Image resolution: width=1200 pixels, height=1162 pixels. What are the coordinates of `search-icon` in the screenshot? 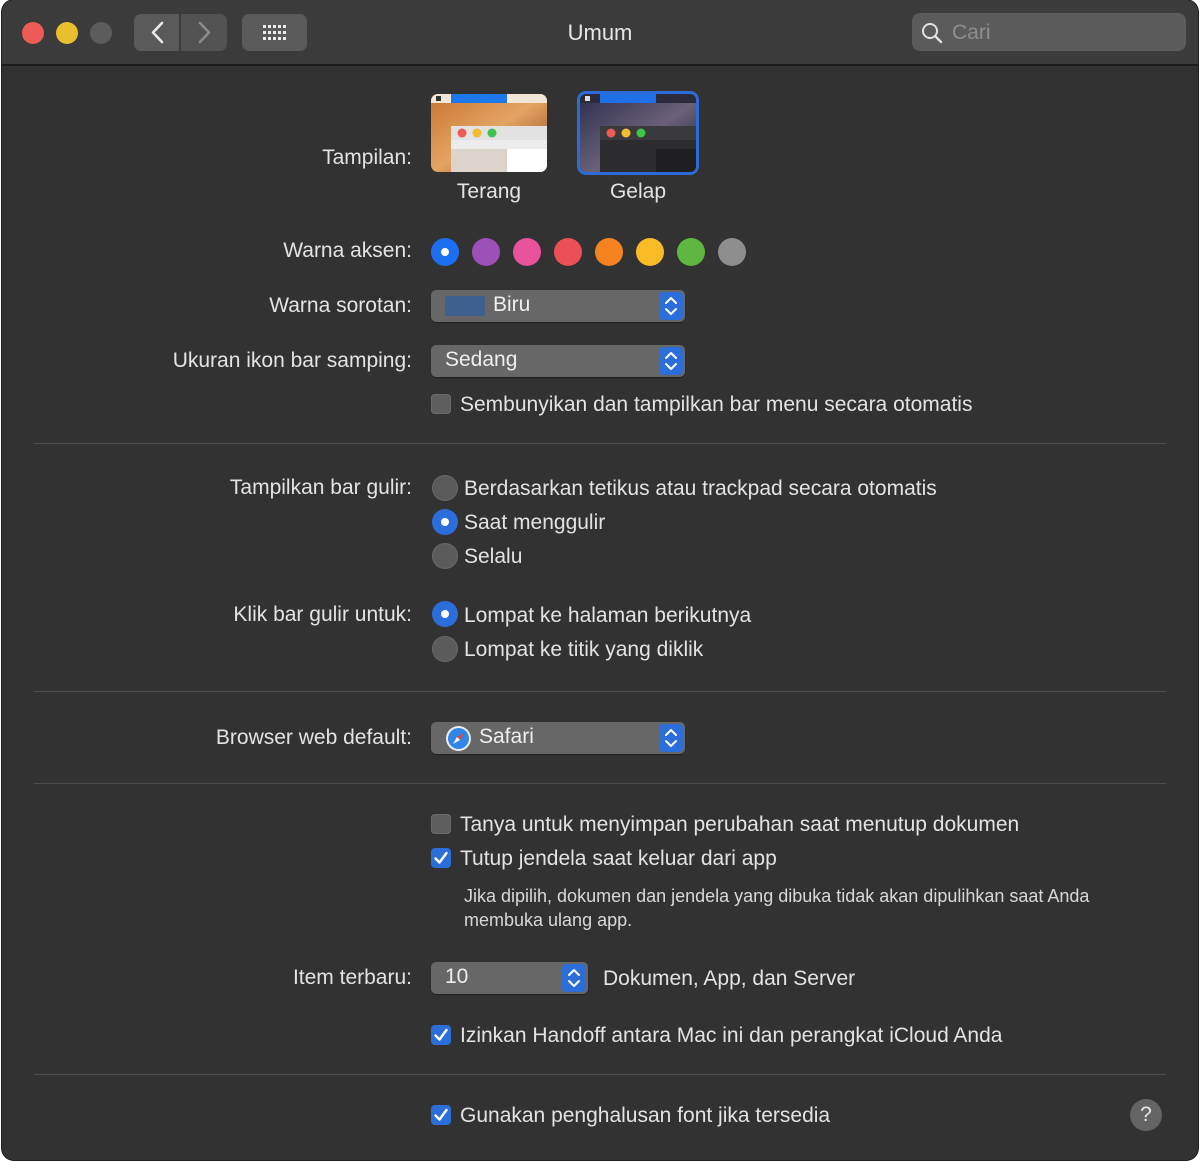 It's located at (932, 33).